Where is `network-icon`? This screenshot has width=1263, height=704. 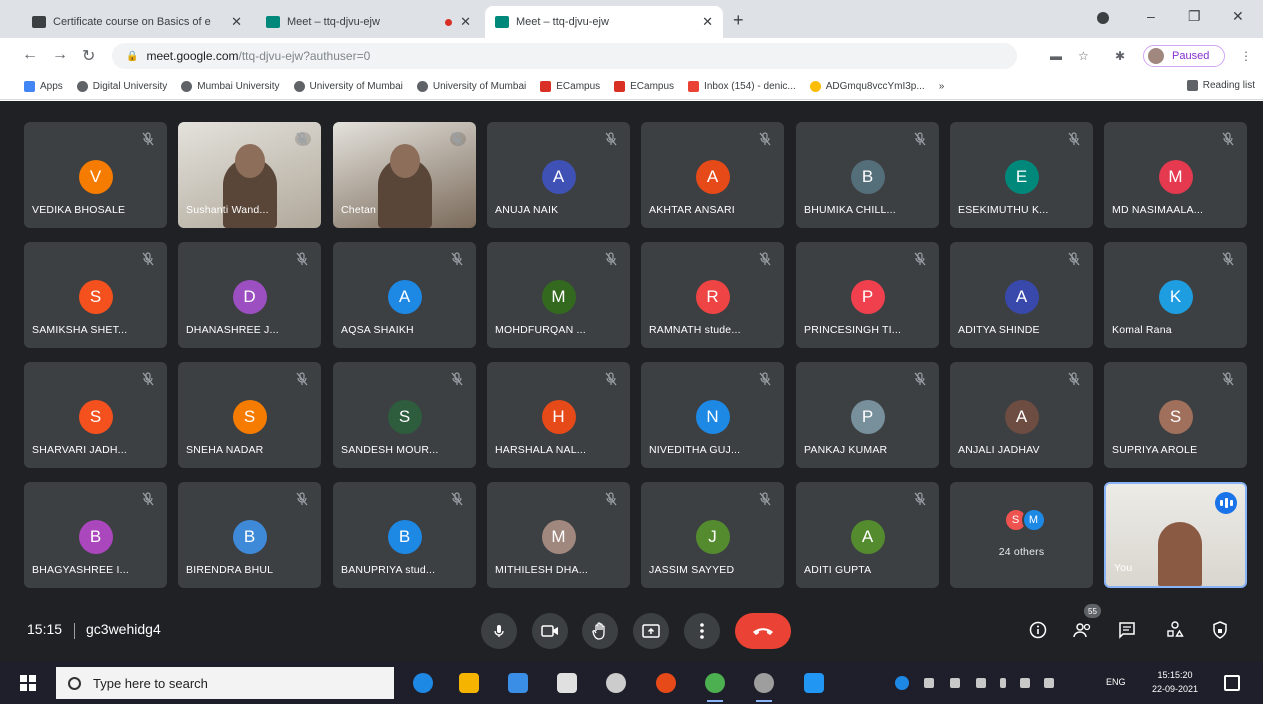 network-icon is located at coordinates (1025, 683).